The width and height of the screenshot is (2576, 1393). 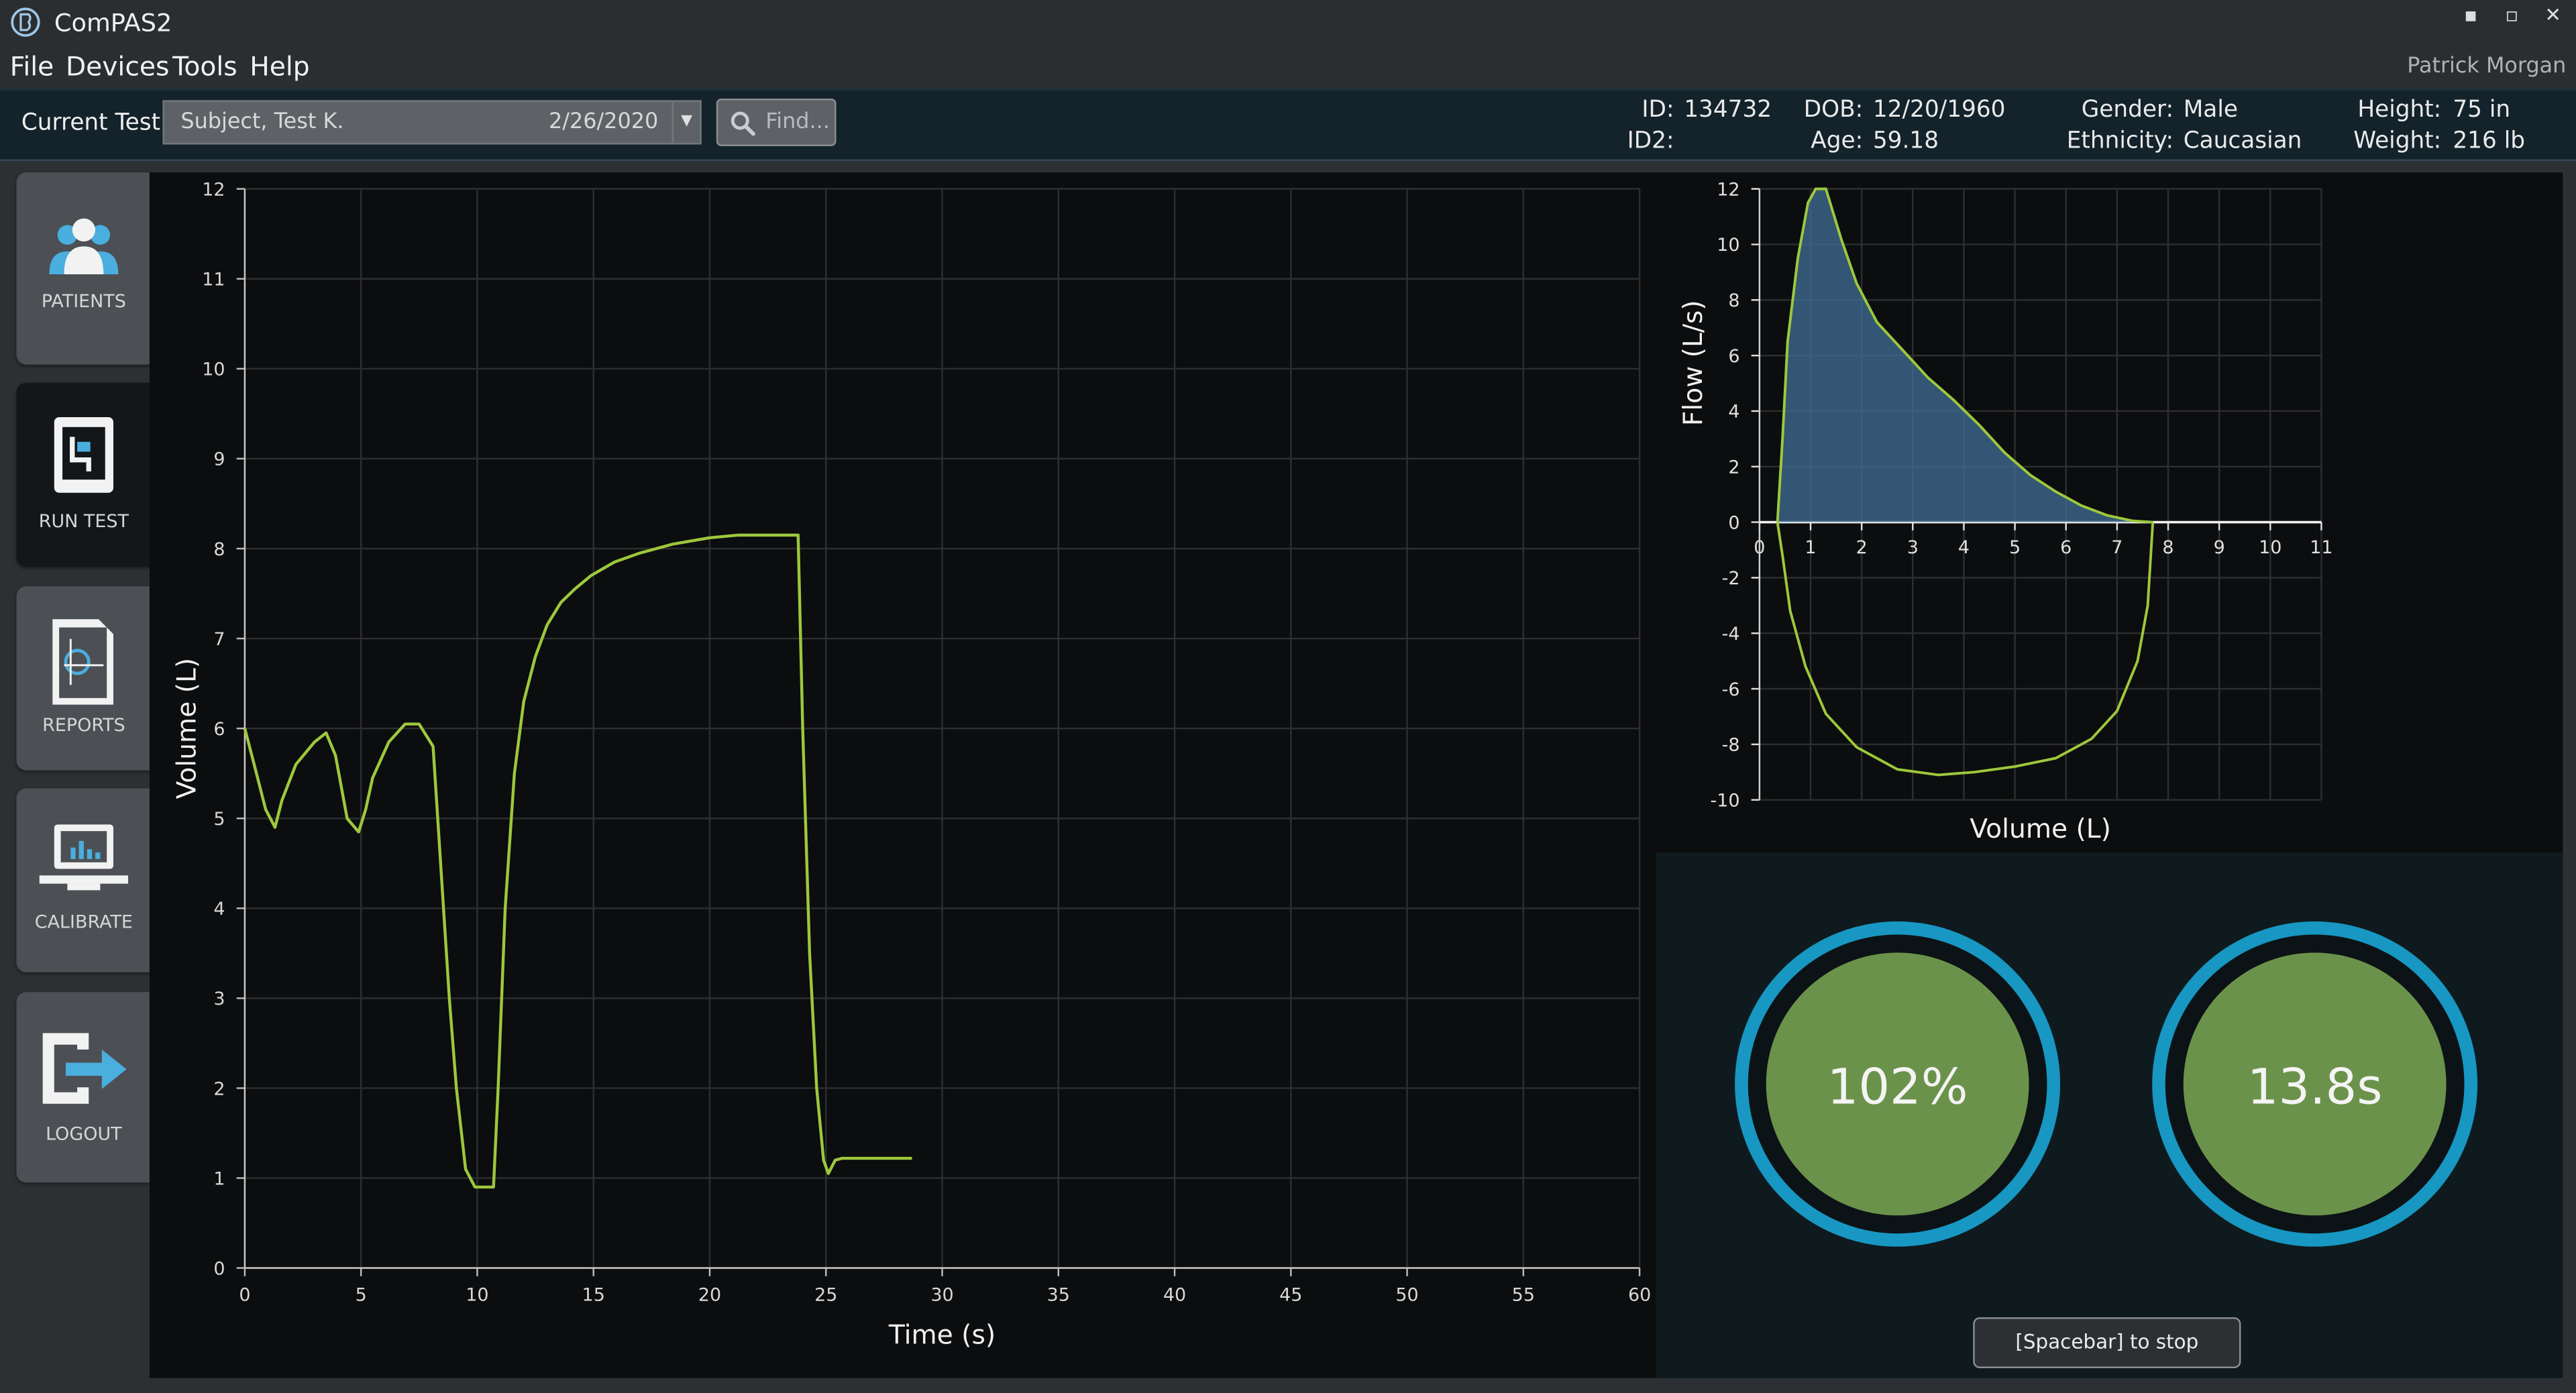 I want to click on weight-label: Weight:, so click(x=2397, y=141).